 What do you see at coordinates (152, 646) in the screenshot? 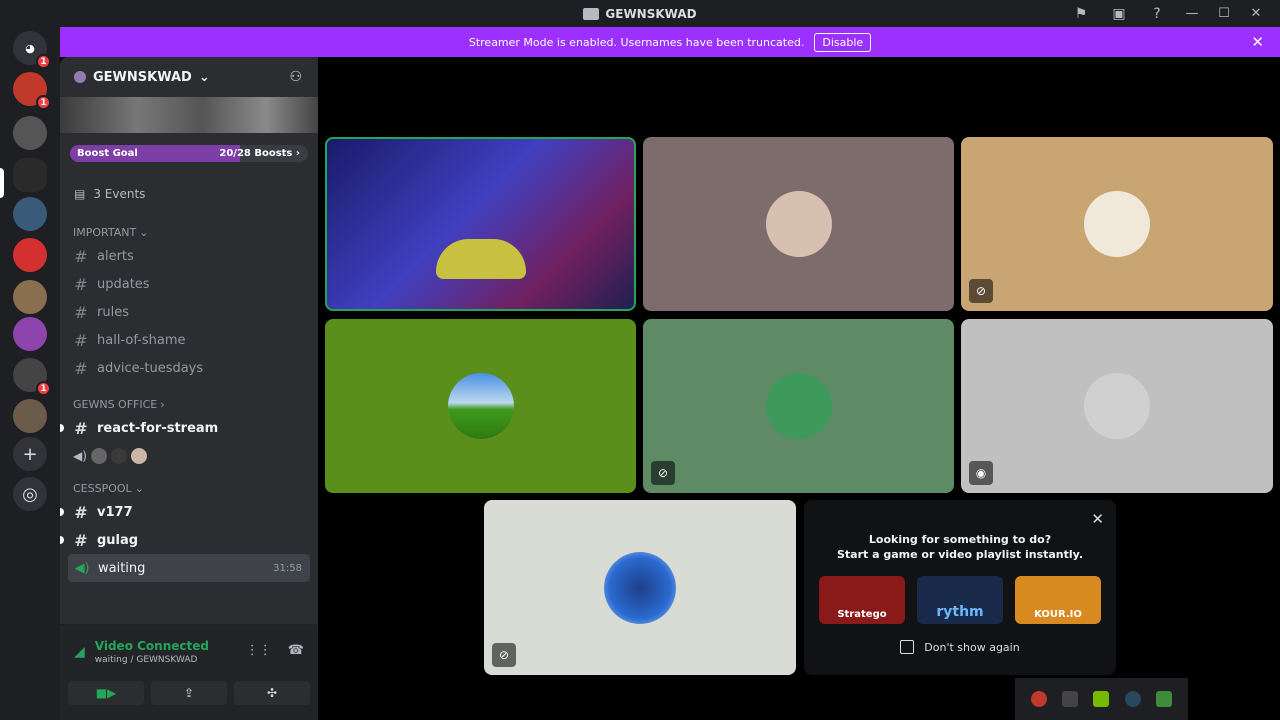
I see `voice-status-title: Video Connected` at bounding box center [152, 646].